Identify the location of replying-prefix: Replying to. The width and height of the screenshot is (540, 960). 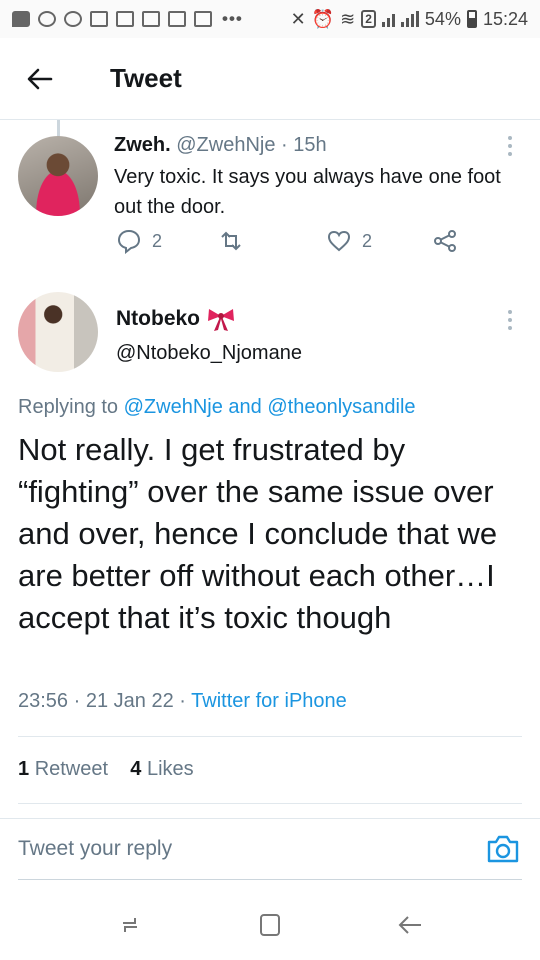
(68, 407).